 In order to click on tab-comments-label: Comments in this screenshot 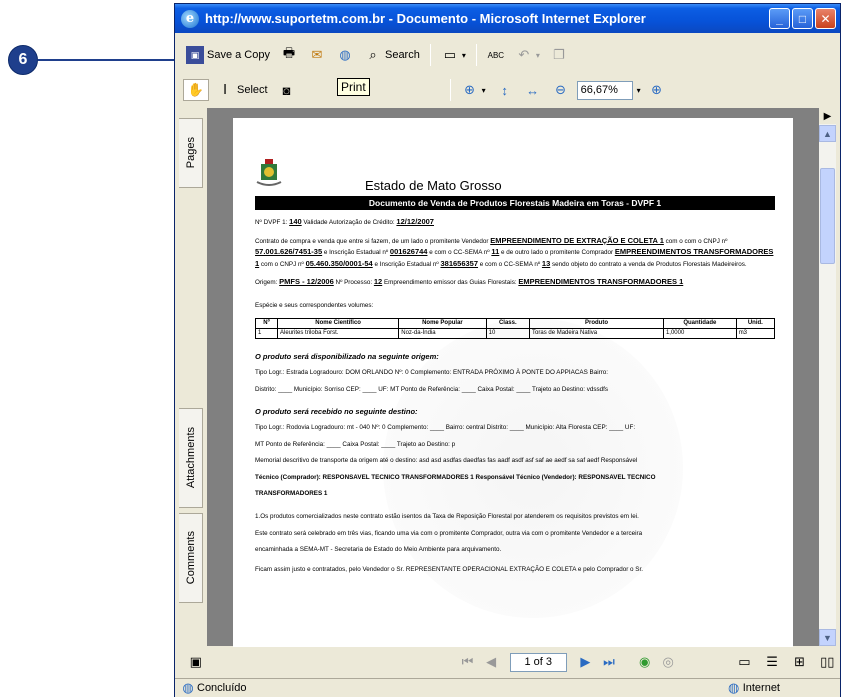, I will do `click(190, 558)`.